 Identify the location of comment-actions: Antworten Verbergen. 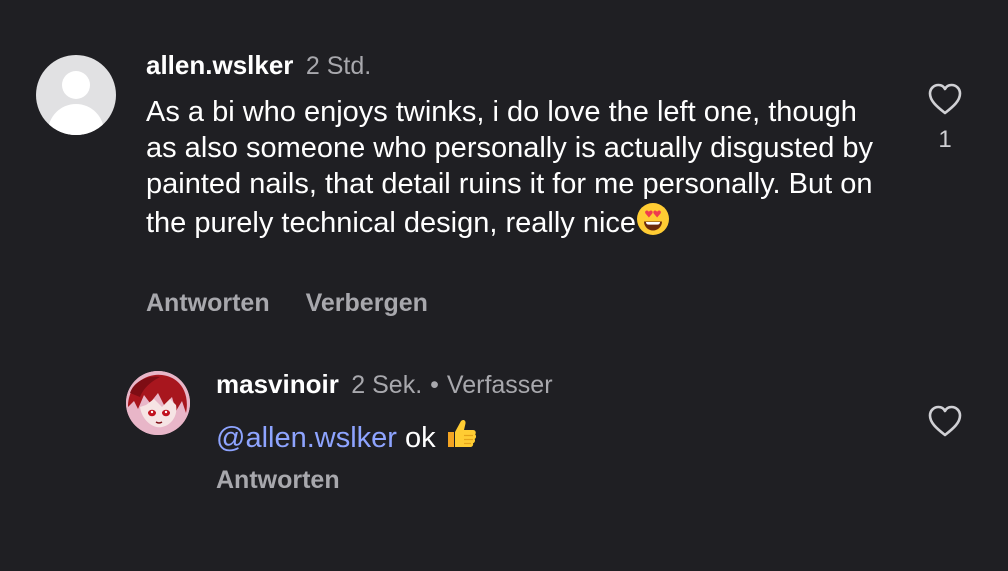
(287, 305).